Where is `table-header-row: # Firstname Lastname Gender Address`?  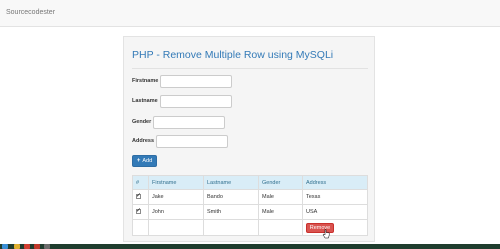 table-header-row: # Firstname Lastname Gender Address is located at coordinates (250, 182).